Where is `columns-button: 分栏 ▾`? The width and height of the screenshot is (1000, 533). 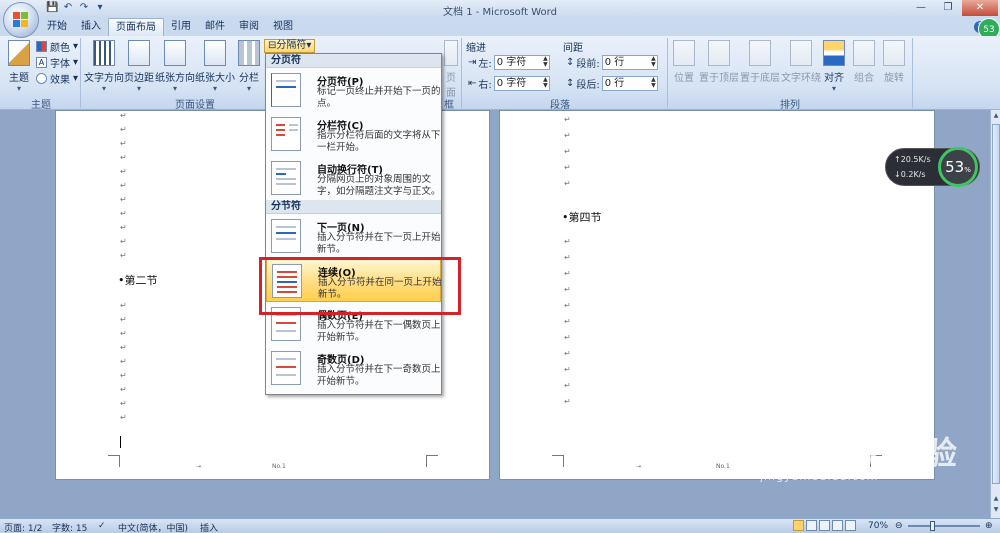
columns-button: 分栏 ▾ is located at coordinates (249, 65).